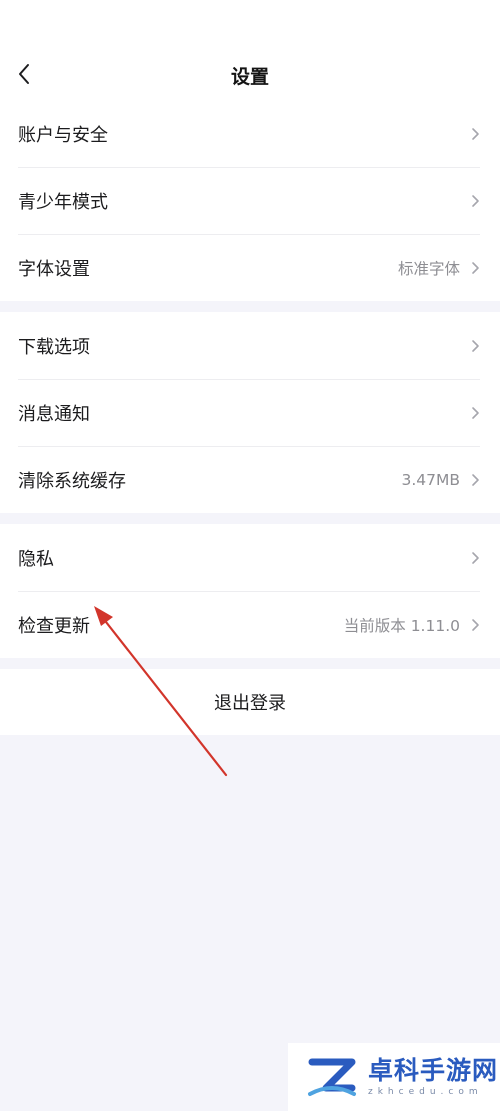 This screenshot has width=500, height=1111. Describe the element at coordinates (54, 626) in the screenshot. I see `settings-item-label: 检查更新` at that location.